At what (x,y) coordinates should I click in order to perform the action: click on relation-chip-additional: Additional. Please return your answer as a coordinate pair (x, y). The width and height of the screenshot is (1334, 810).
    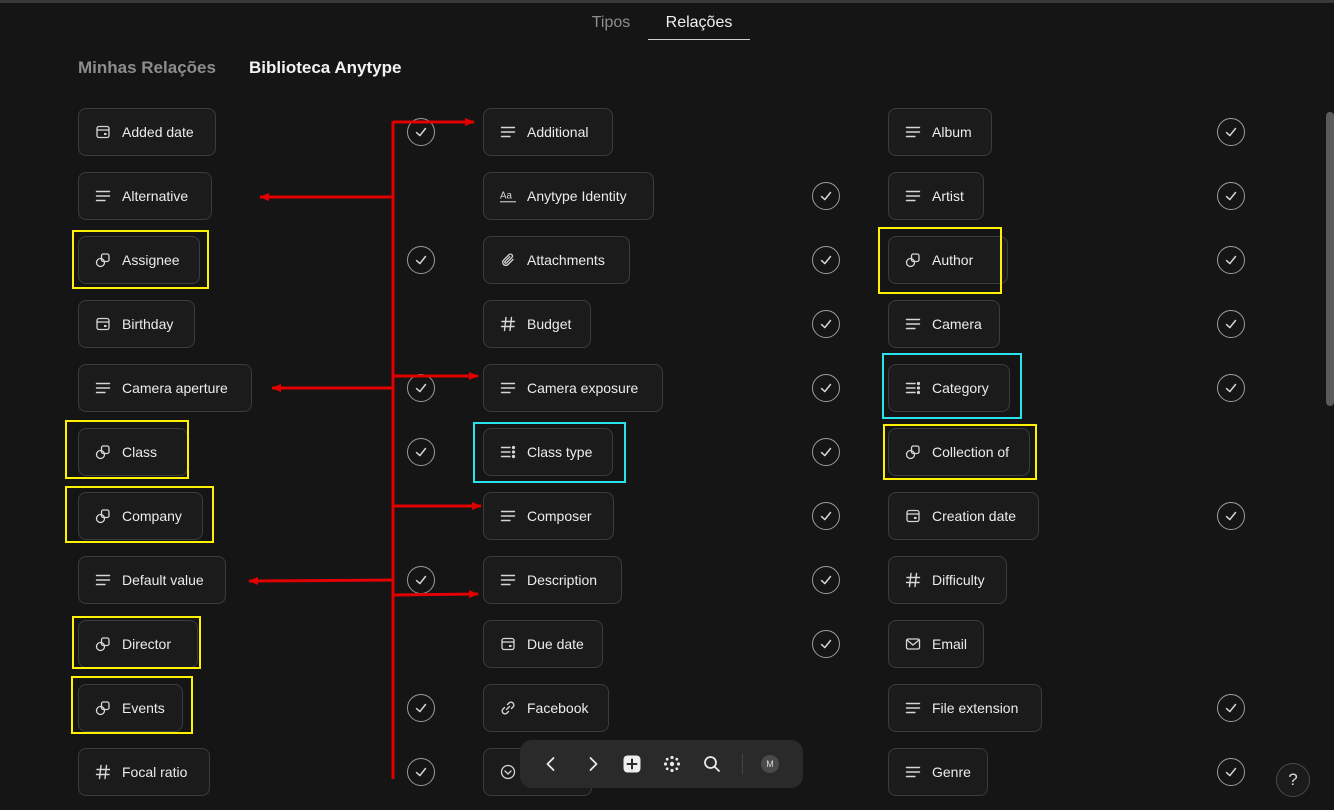
    Looking at the image, I should click on (548, 132).